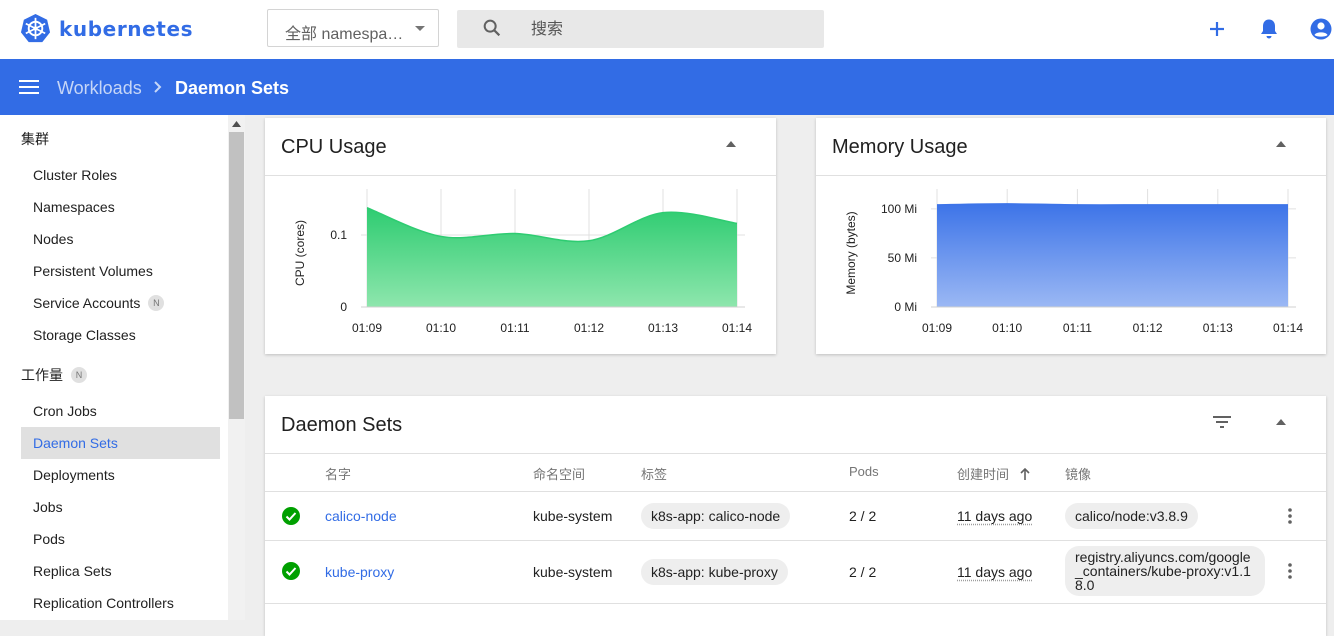 This screenshot has width=1334, height=636. What do you see at coordinates (1025, 473) in the screenshot?
I see `sort-arrow-up-icon` at bounding box center [1025, 473].